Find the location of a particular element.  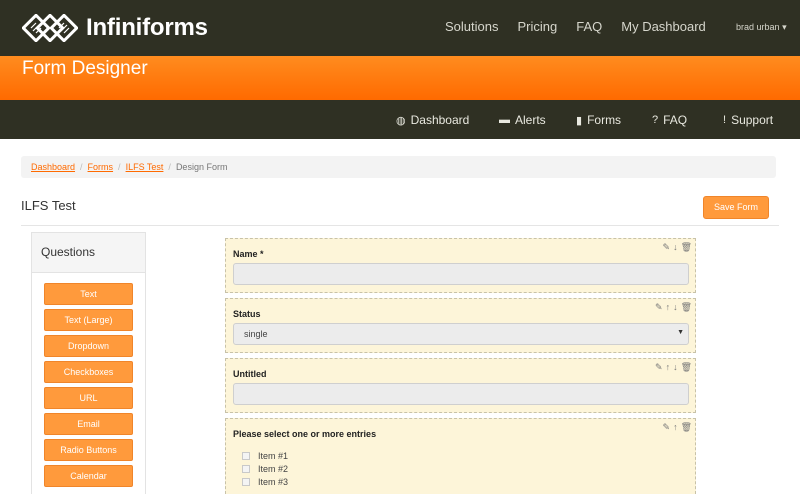

chat-icon: ▬ is located at coordinates (504, 120).